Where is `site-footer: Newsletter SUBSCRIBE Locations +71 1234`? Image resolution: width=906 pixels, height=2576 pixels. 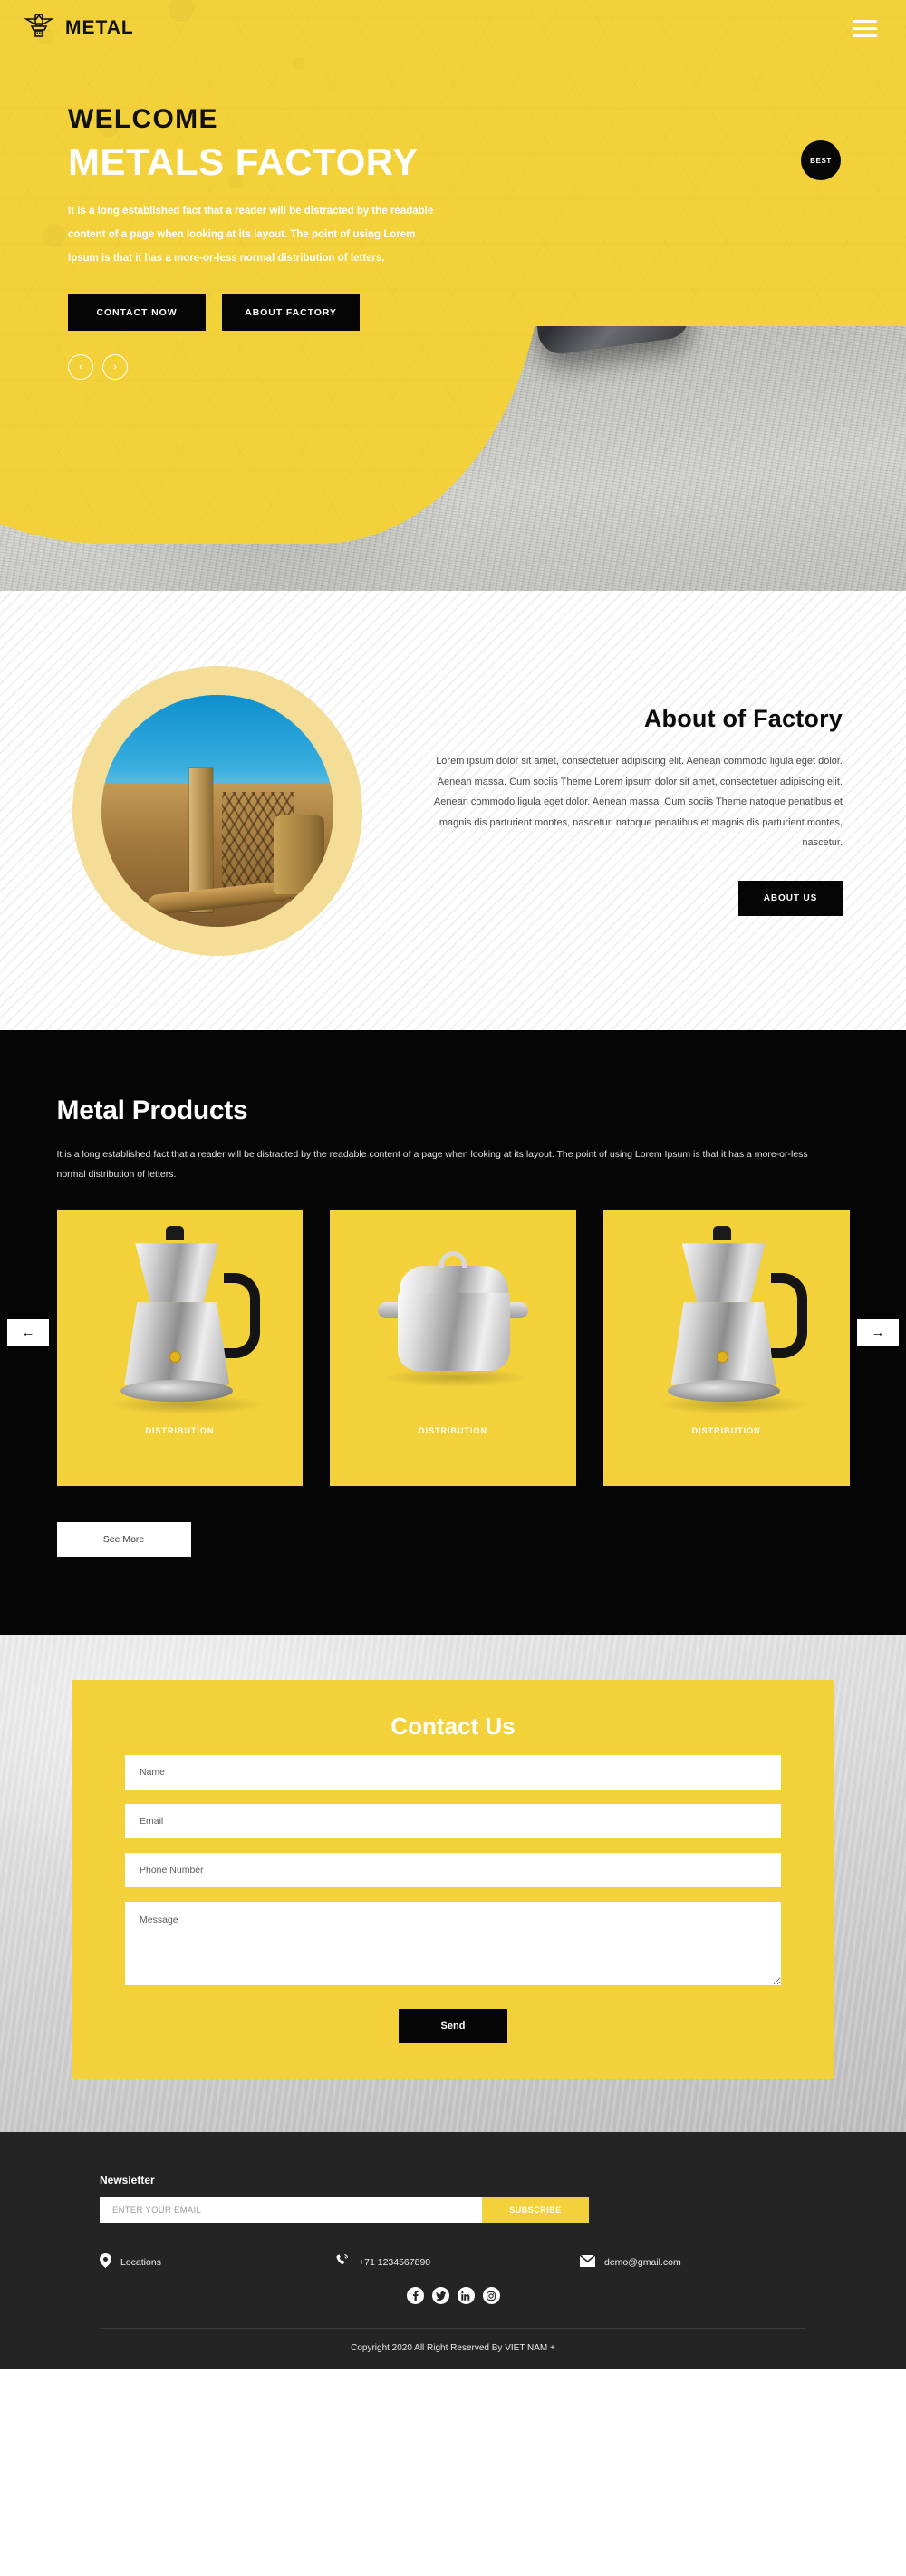
site-footer: Newsletter SUBSCRIBE Locations +71 1234 is located at coordinates (453, 2251).